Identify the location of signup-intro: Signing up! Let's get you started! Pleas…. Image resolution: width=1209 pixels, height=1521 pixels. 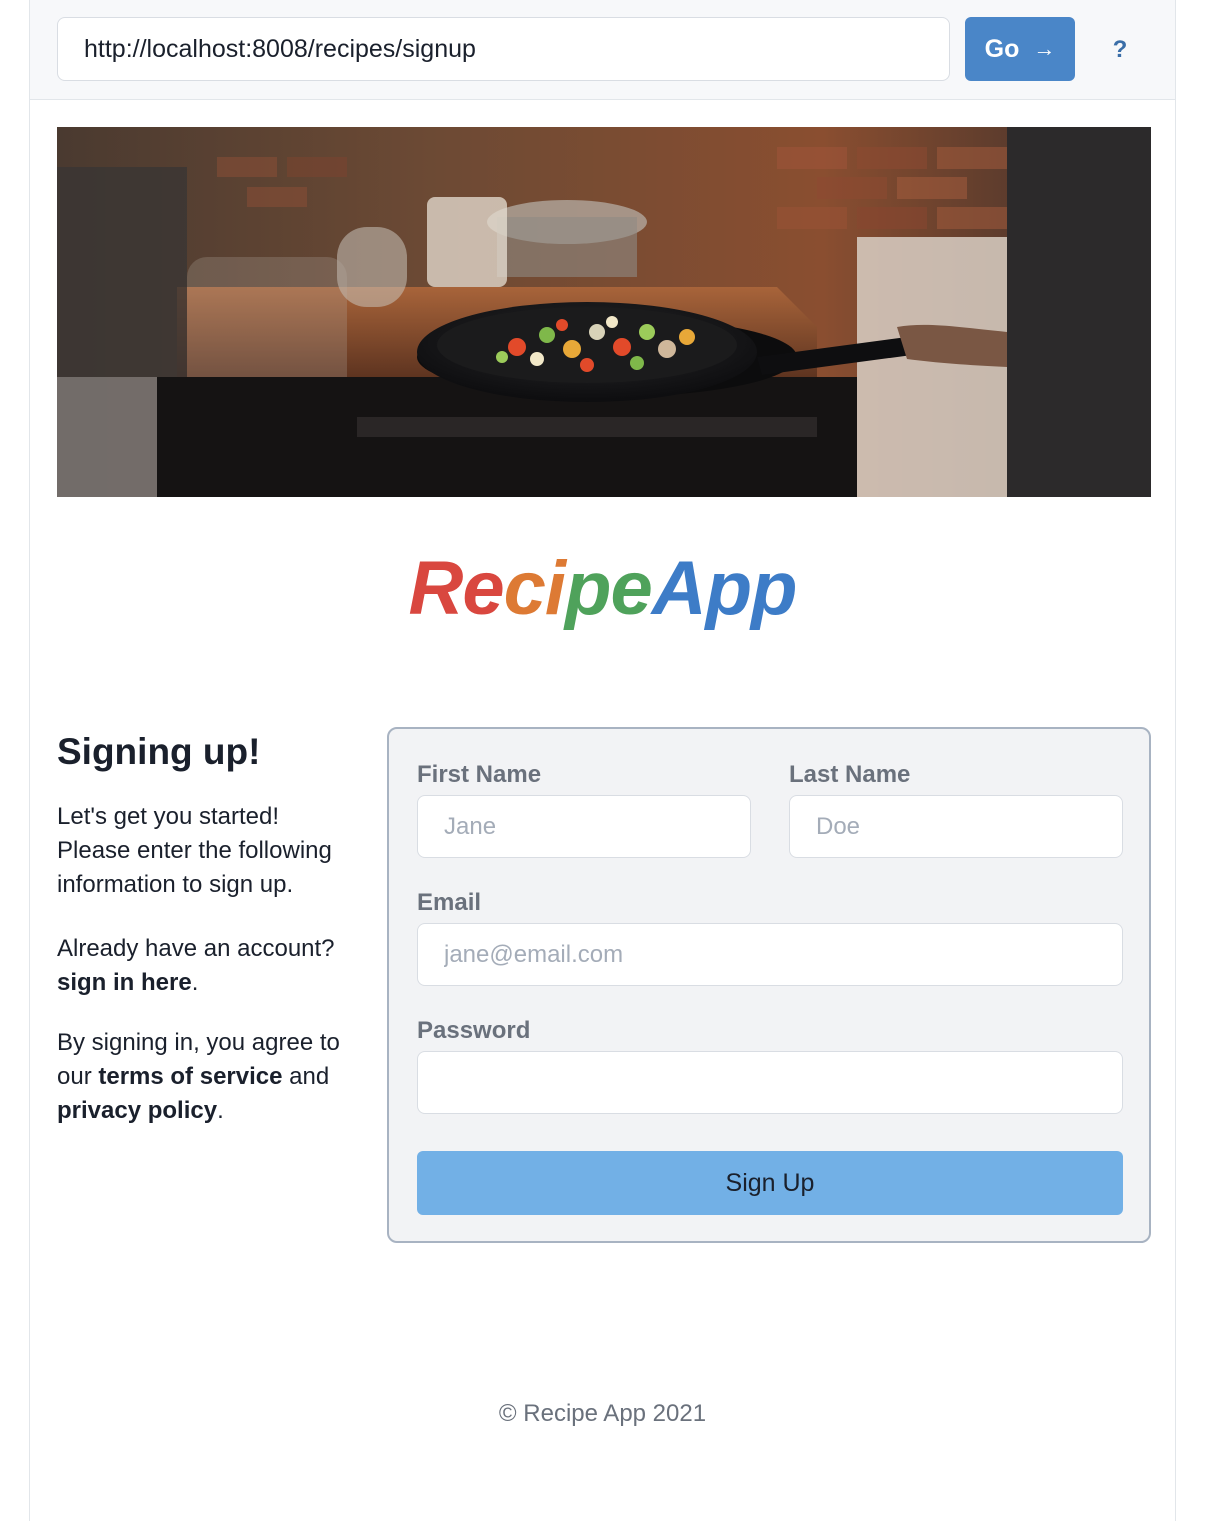
(207, 928).